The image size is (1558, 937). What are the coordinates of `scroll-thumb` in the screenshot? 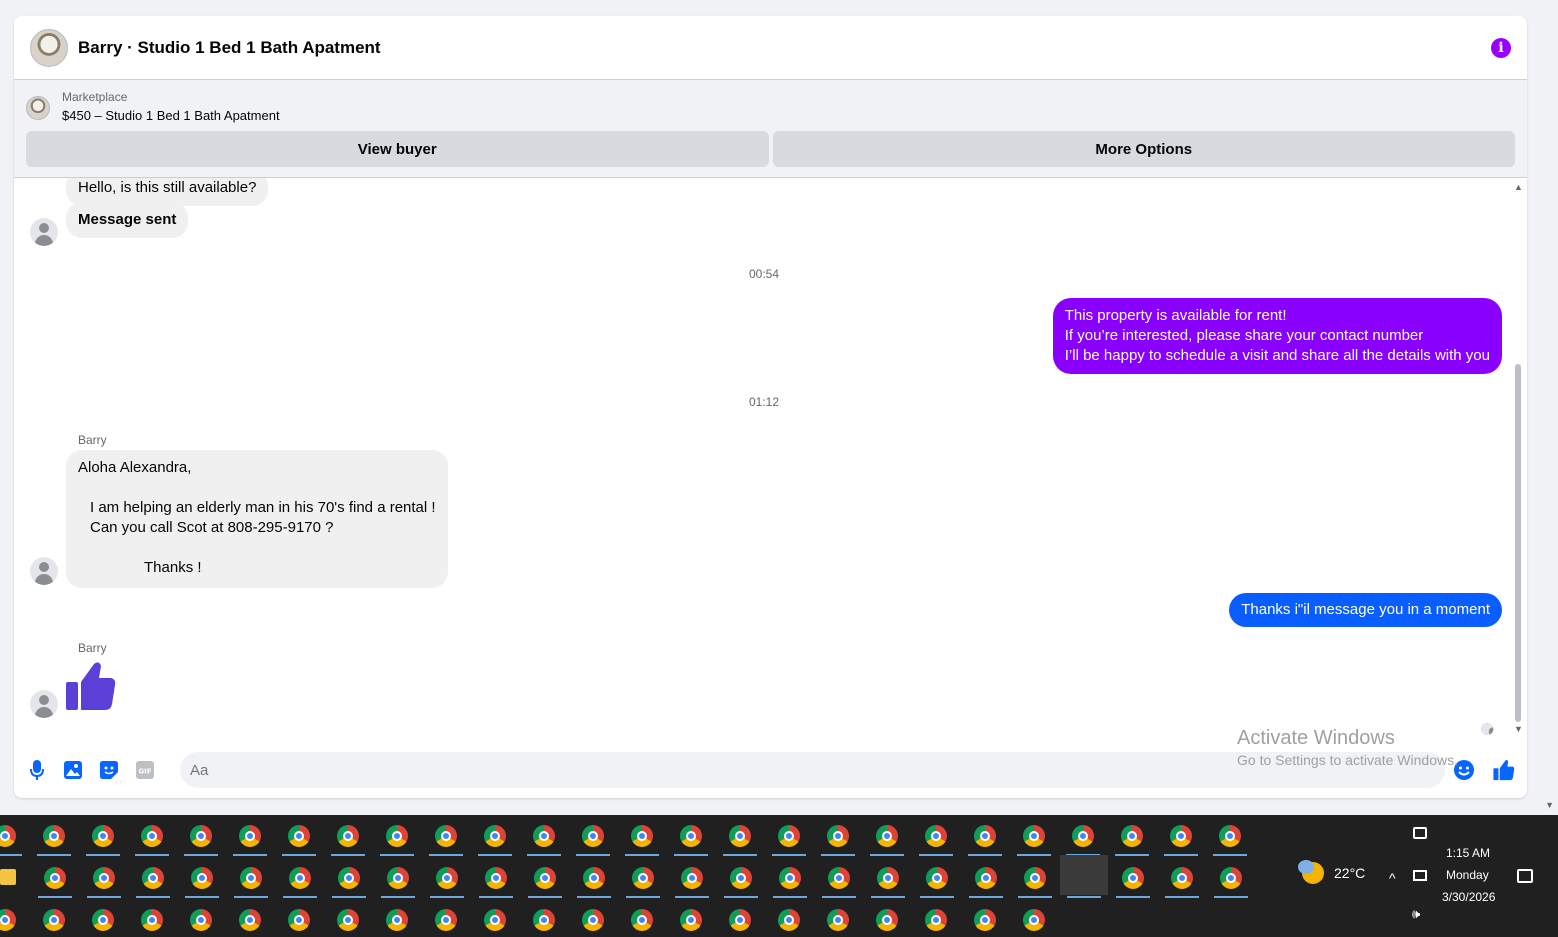 It's located at (1518, 543).